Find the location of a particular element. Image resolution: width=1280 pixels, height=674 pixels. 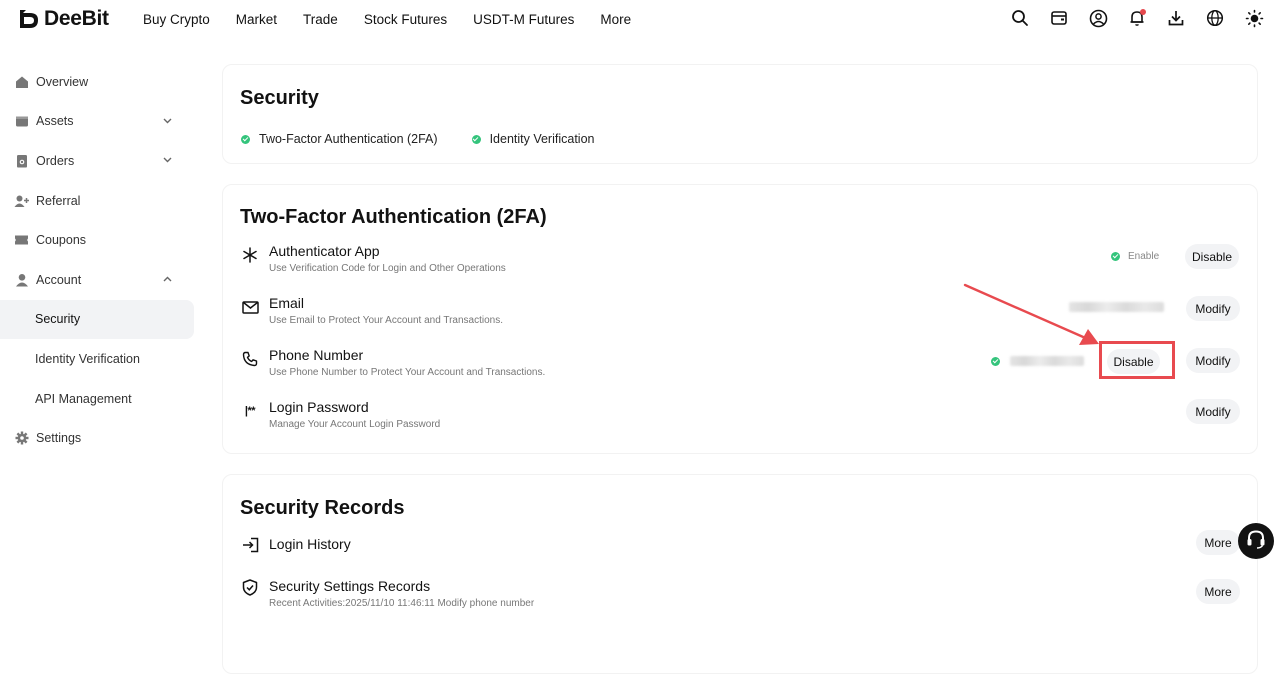

sidebar-item-overview: Overview is located at coordinates (100, 82).